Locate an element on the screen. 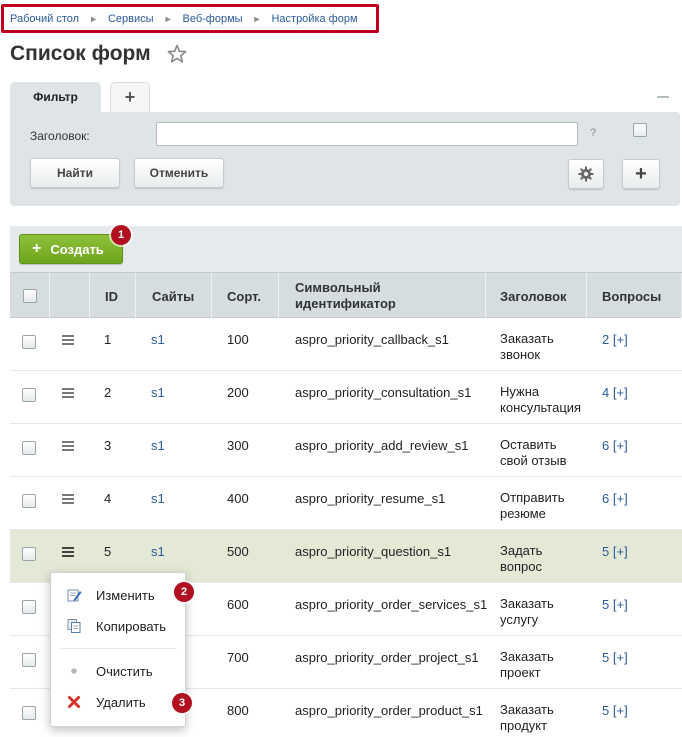 Image resolution: width=682 pixels, height=737 pixels. help-icon: ? is located at coordinates (593, 133).